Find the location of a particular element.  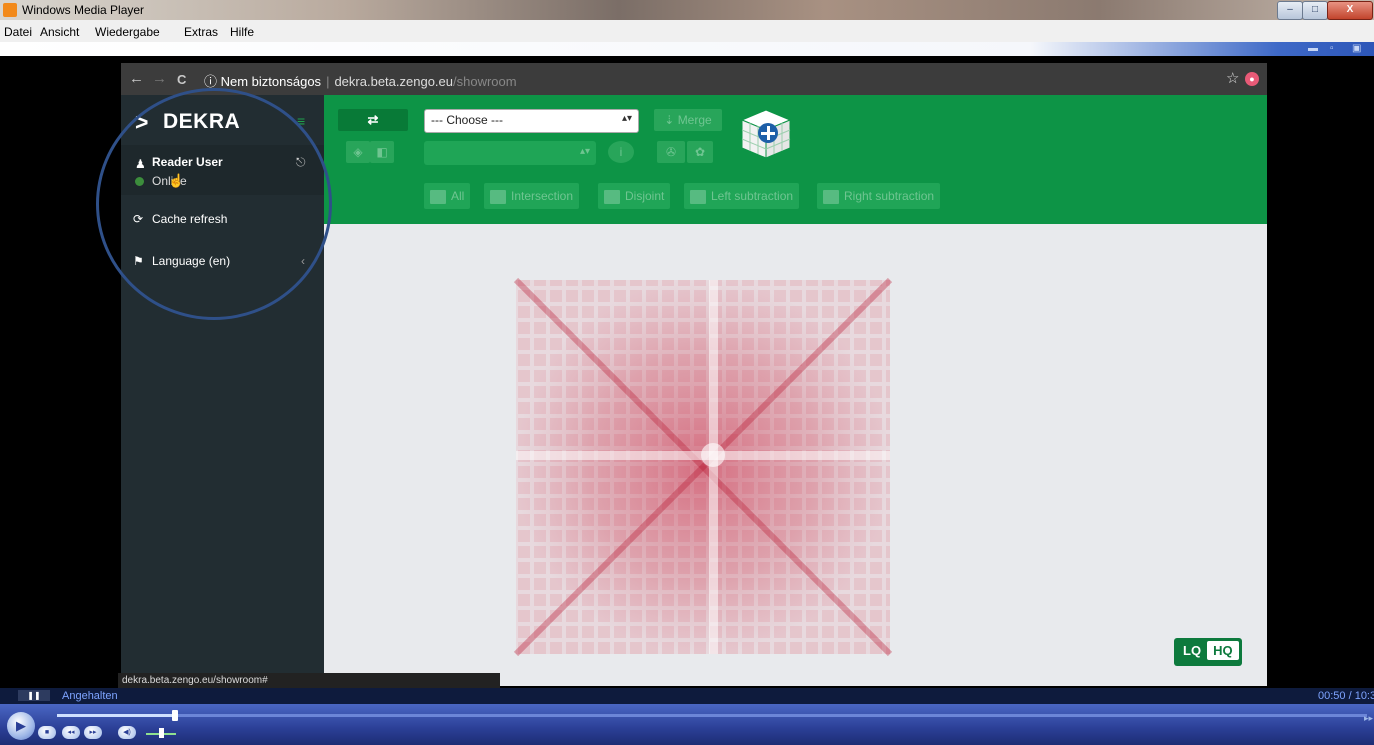

minimize-button: – is located at coordinates (1290, 10).